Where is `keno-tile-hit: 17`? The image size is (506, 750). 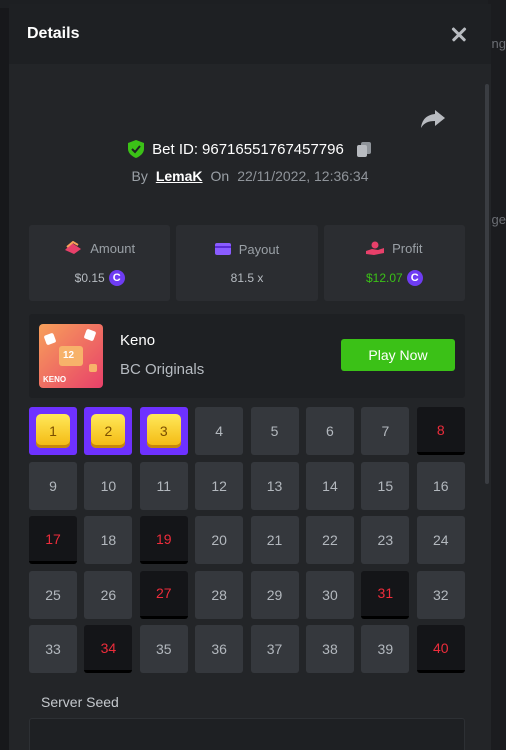
keno-tile-hit: 17 is located at coordinates (53, 540).